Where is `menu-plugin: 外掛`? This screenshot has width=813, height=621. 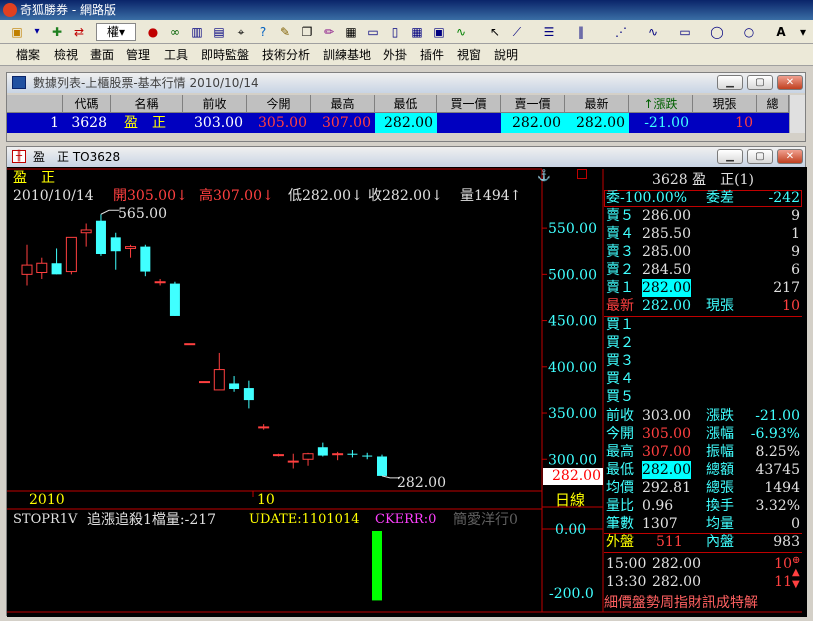
menu-plugin: 外掛 is located at coordinates (395, 55).